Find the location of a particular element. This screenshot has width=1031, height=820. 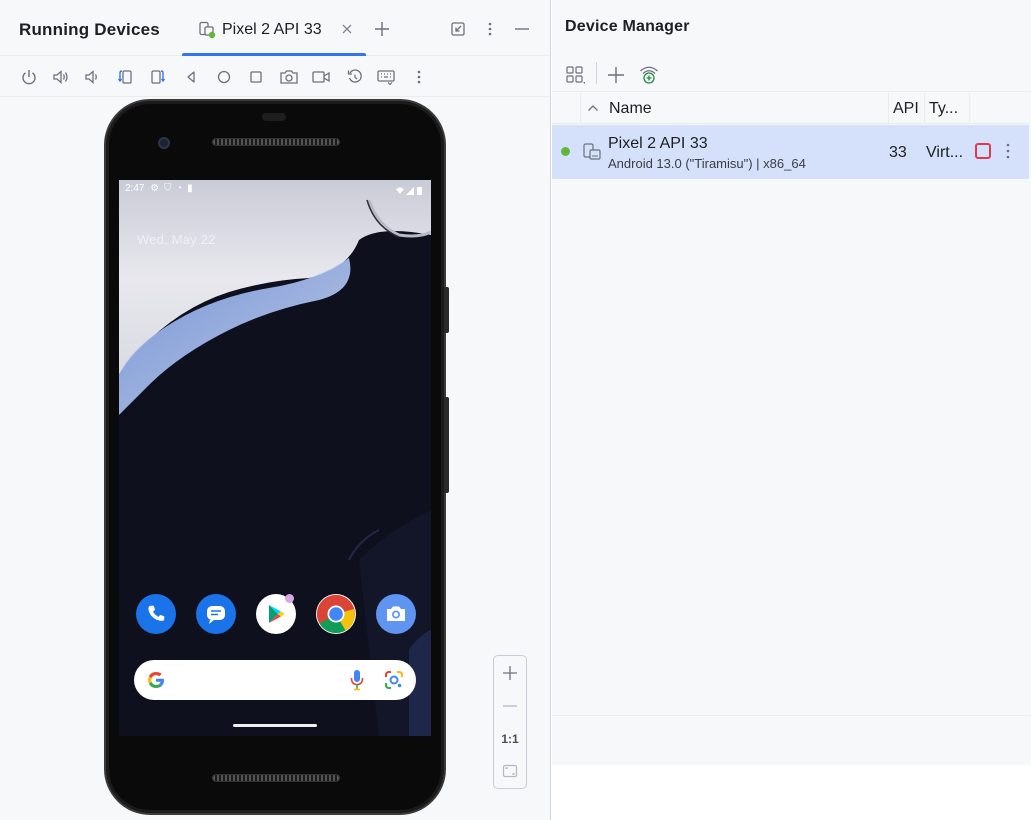

back-button is located at coordinates (191, 77).